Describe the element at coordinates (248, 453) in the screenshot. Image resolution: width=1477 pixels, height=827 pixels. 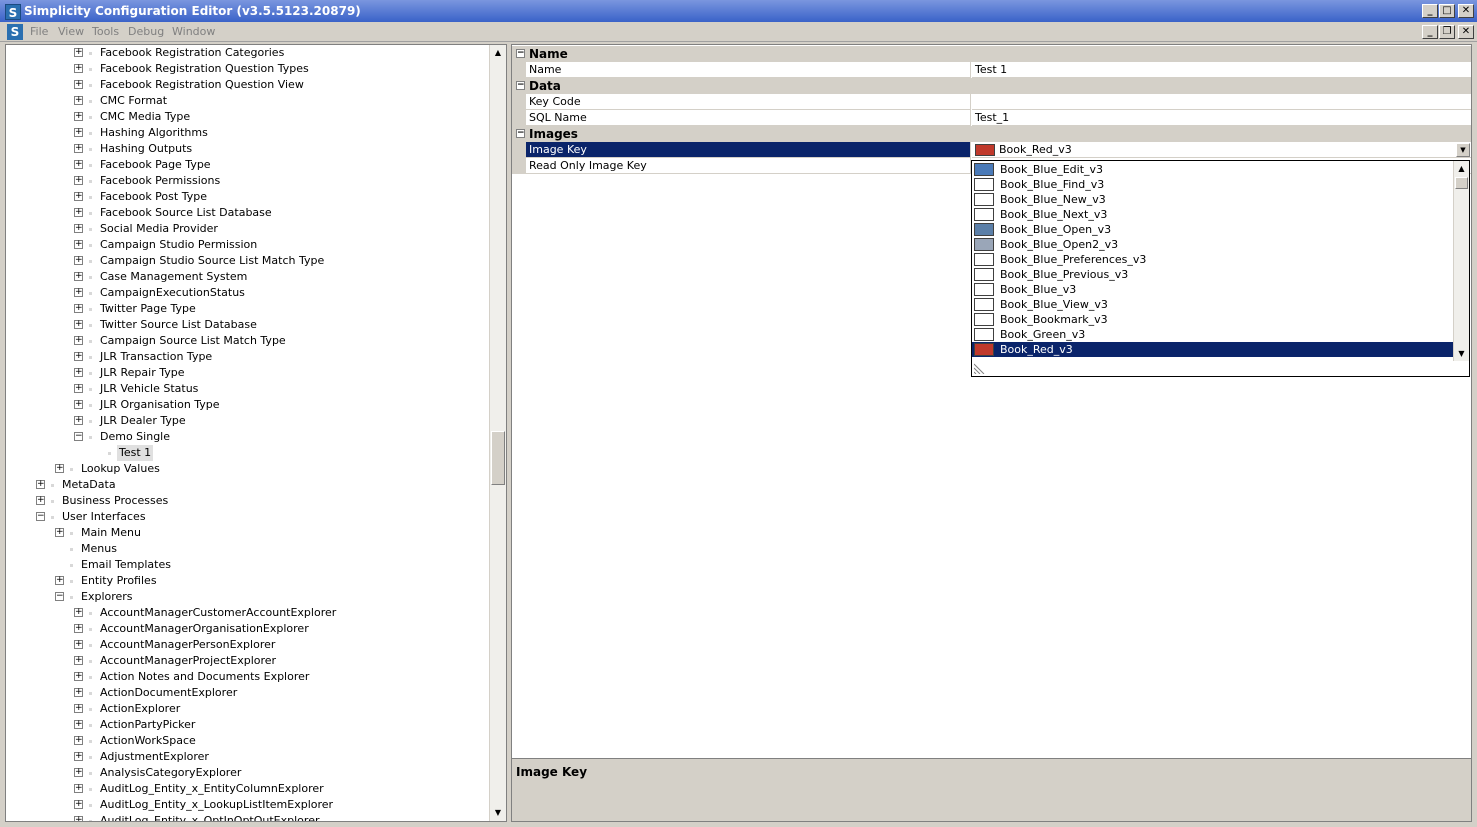
I see `tree-item: Test 1` at that location.